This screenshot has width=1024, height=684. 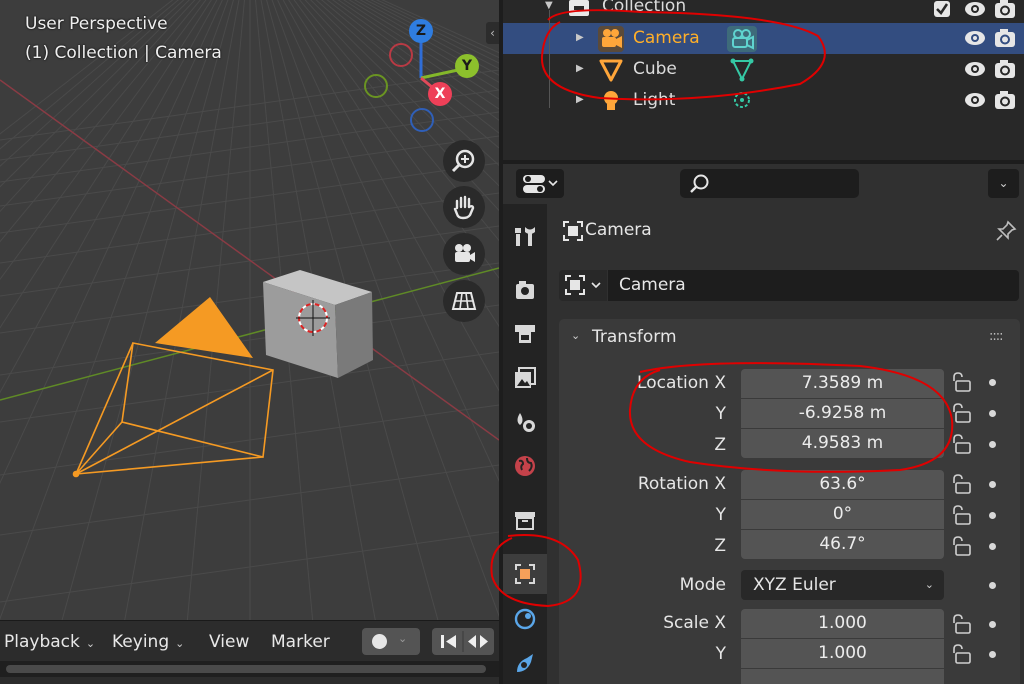 What do you see at coordinates (403, 638) in the screenshot?
I see `chevron-down-icon: ⌄` at bounding box center [403, 638].